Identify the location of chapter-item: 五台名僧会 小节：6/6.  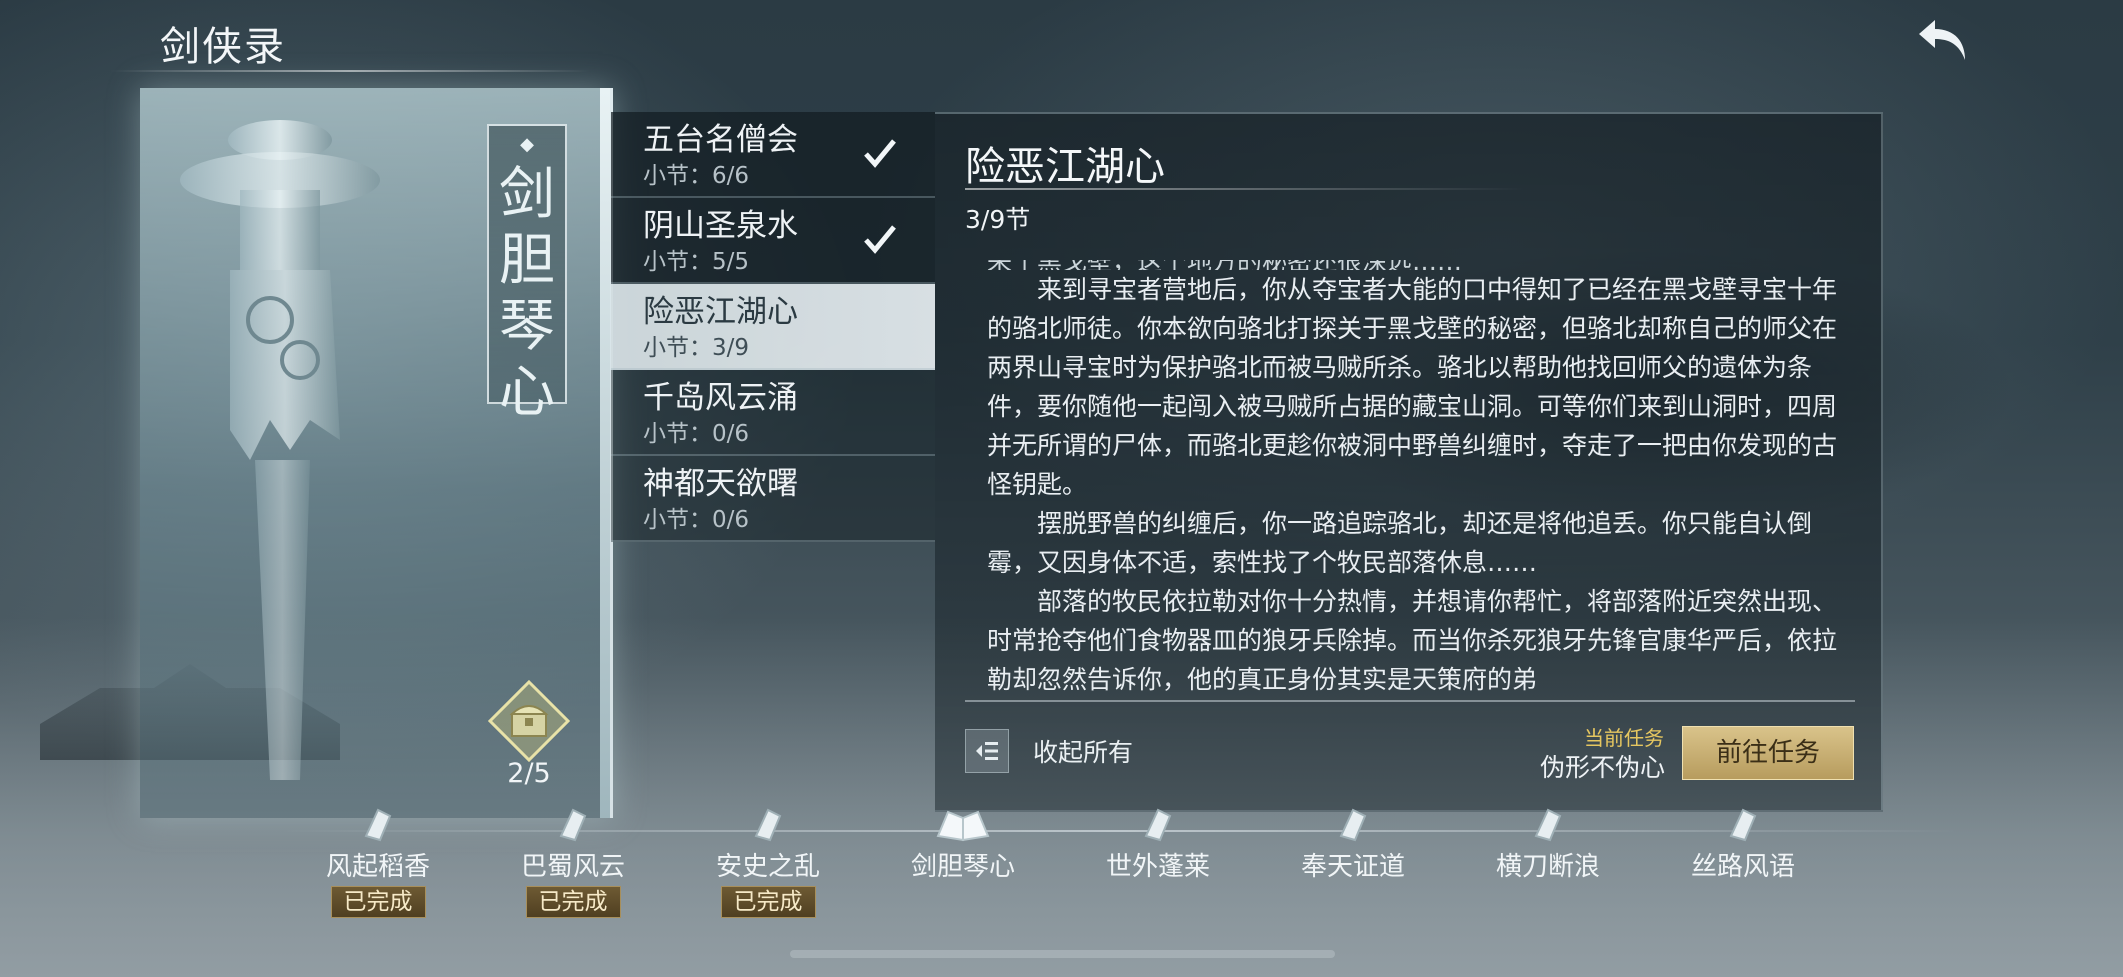
(773, 155).